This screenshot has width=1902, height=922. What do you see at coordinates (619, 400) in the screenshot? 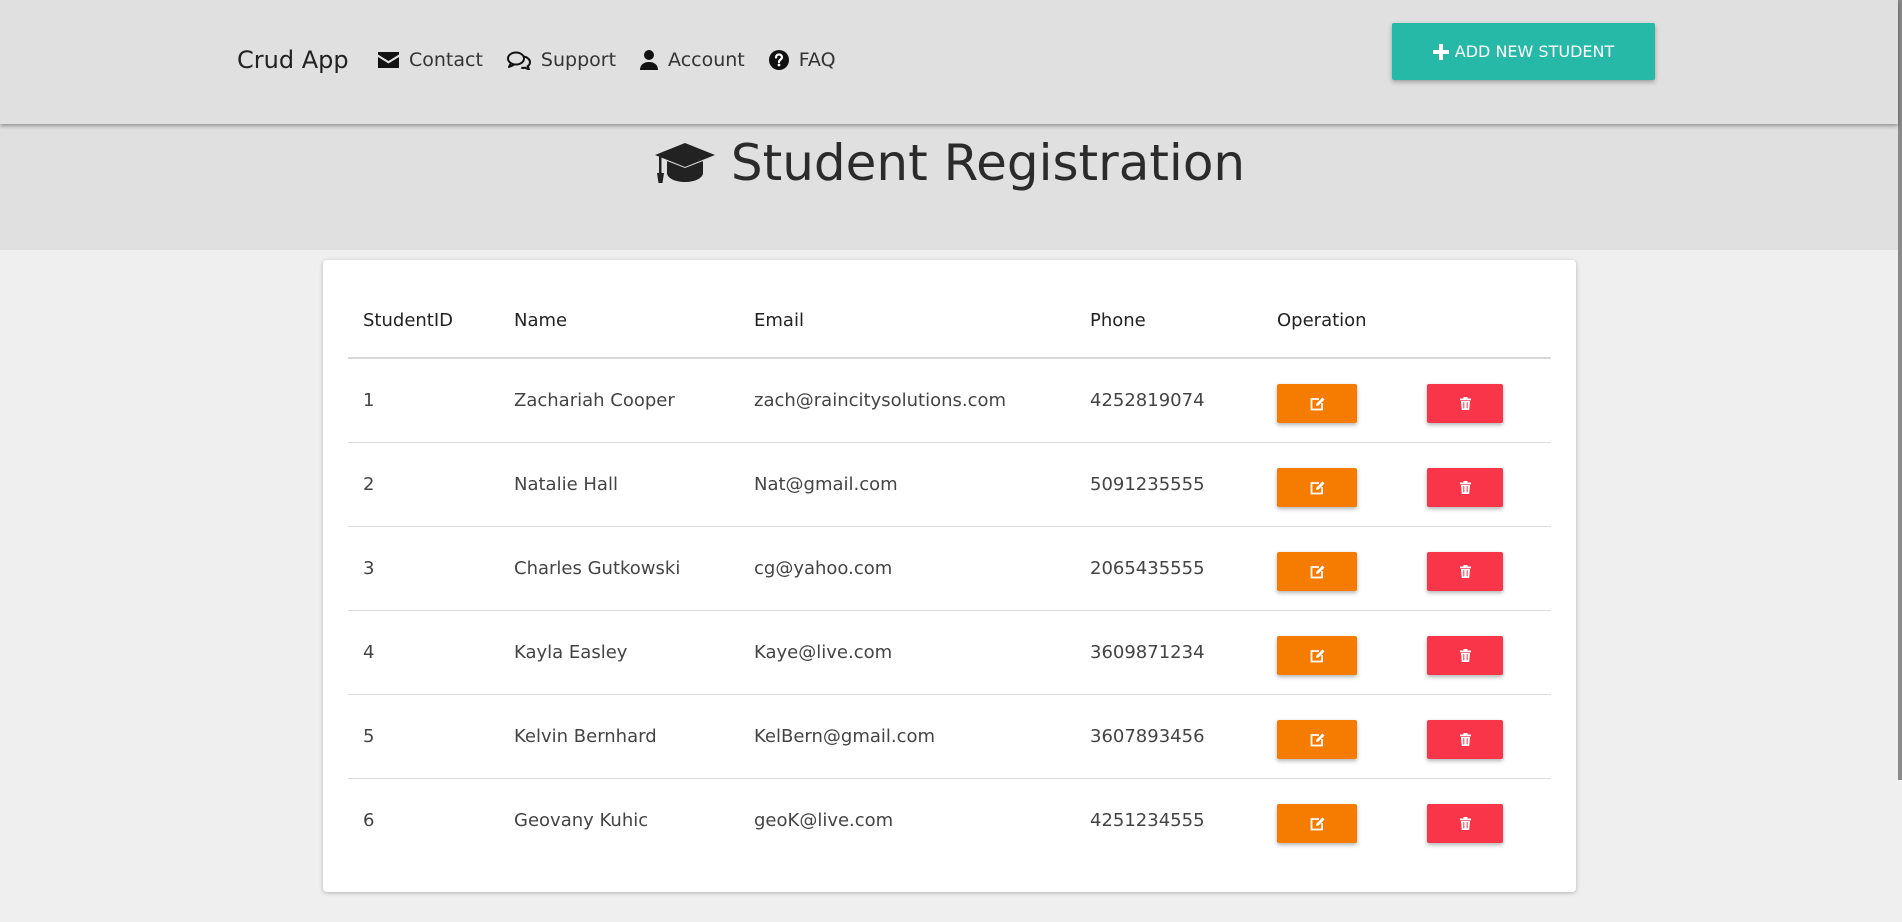
I see `cell-name: Zachariah Cooper` at bounding box center [619, 400].